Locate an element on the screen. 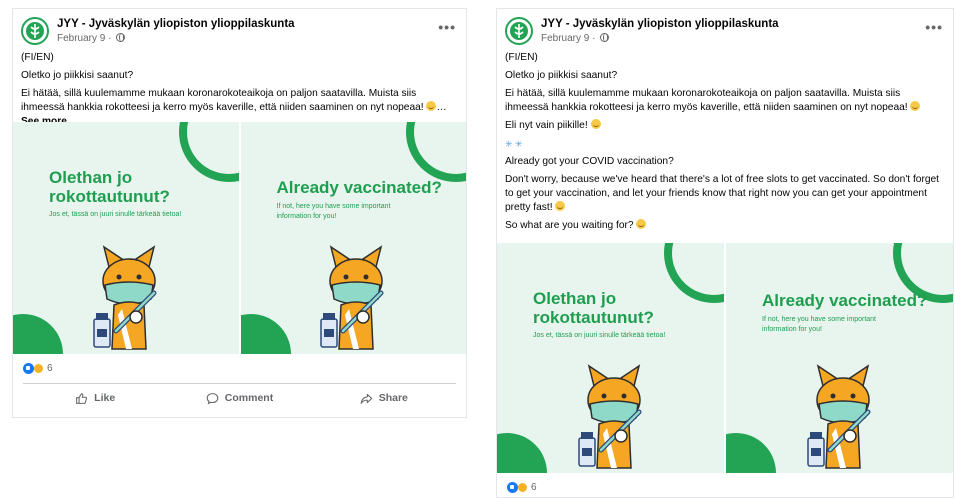 The width and height of the screenshot is (955, 498). panel-subtitle-line: information for you! is located at coordinates (792, 329).